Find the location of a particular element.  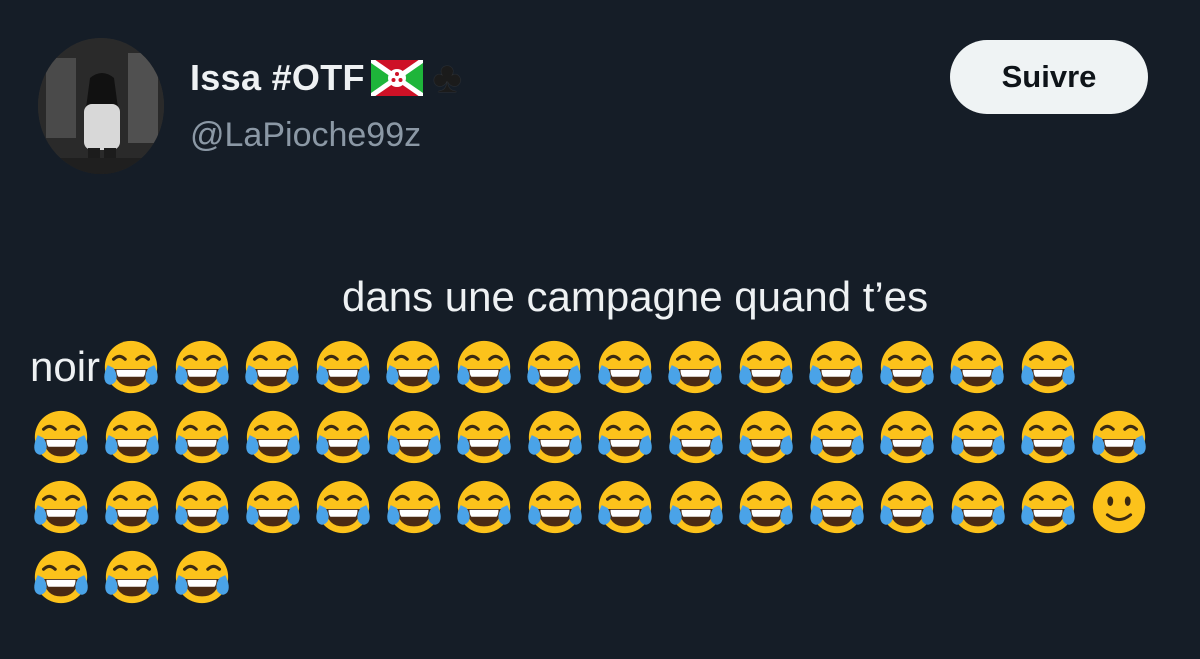

tweet-line-1: dans une campagne quand t’es is located at coordinates (605, 297).